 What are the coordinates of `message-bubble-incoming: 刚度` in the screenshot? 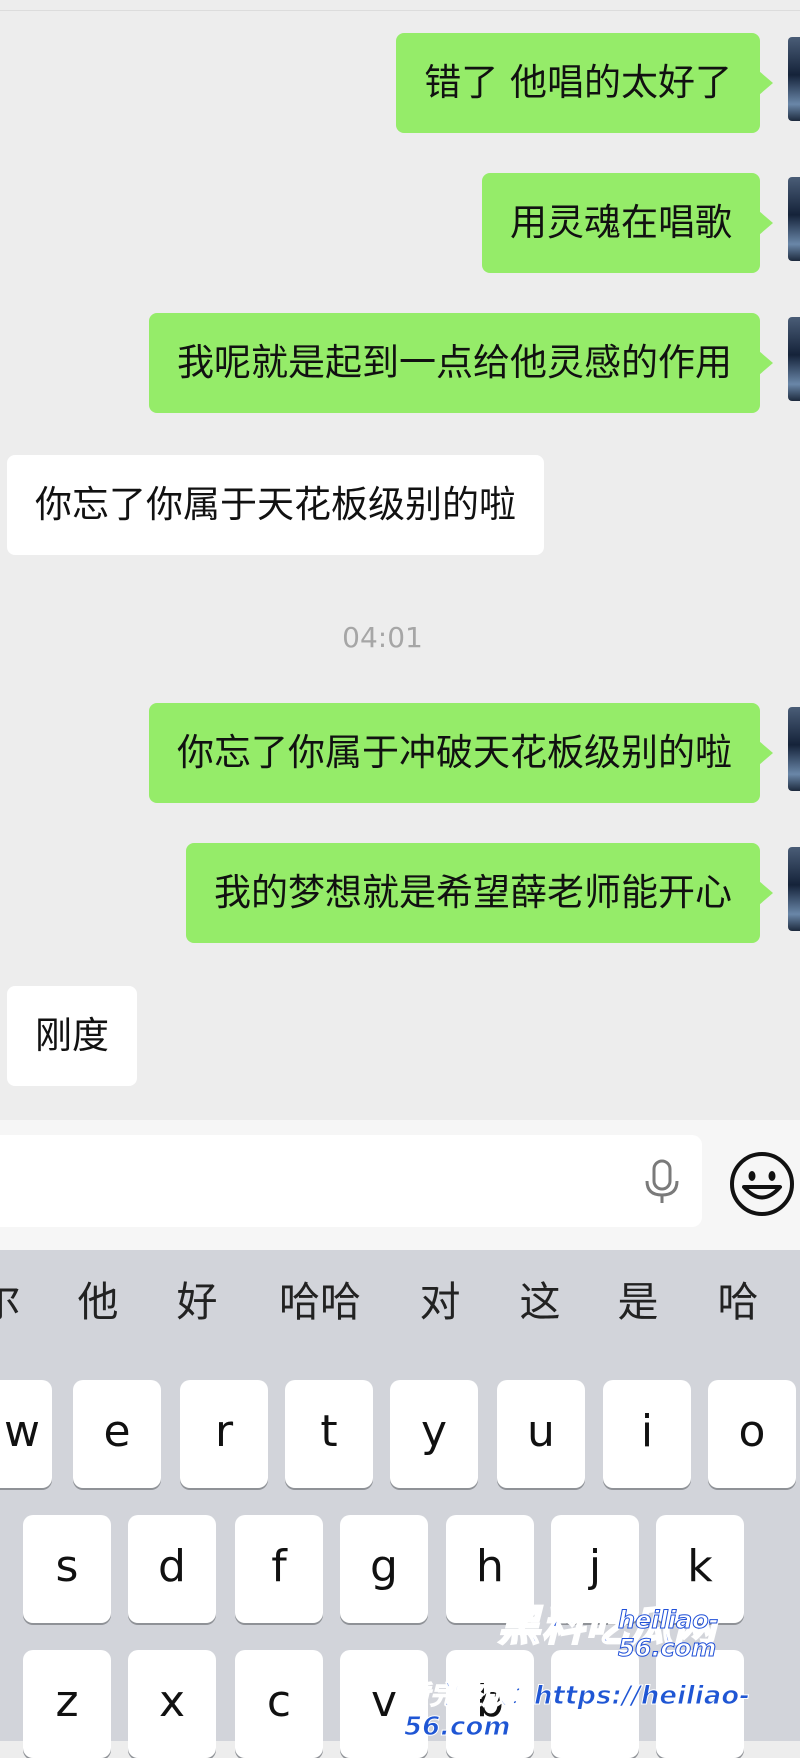 It's located at (72, 1036).